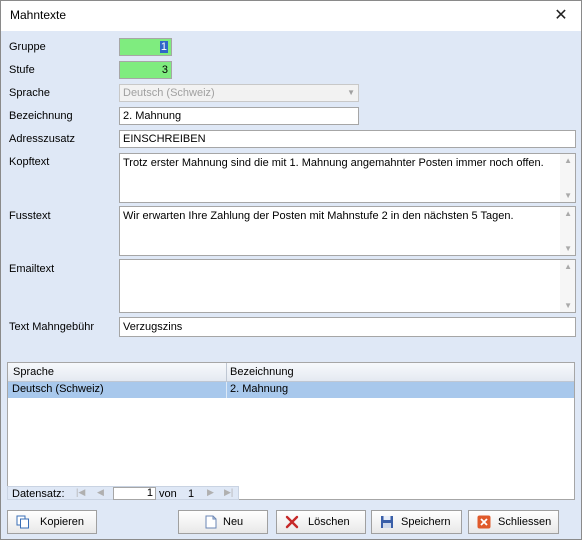 This screenshot has width=582, height=540. I want to click on stufe-field: 3, so click(145, 70).